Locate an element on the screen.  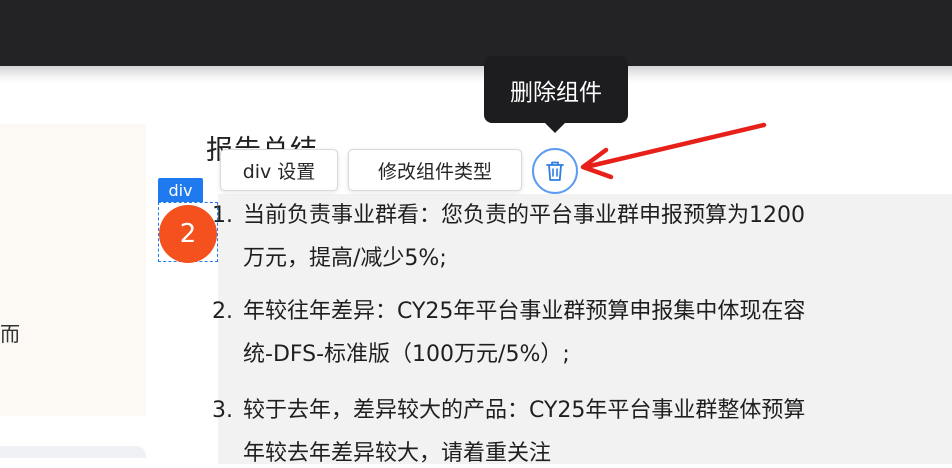
red-arrow-annotation is located at coordinates (673, 151).